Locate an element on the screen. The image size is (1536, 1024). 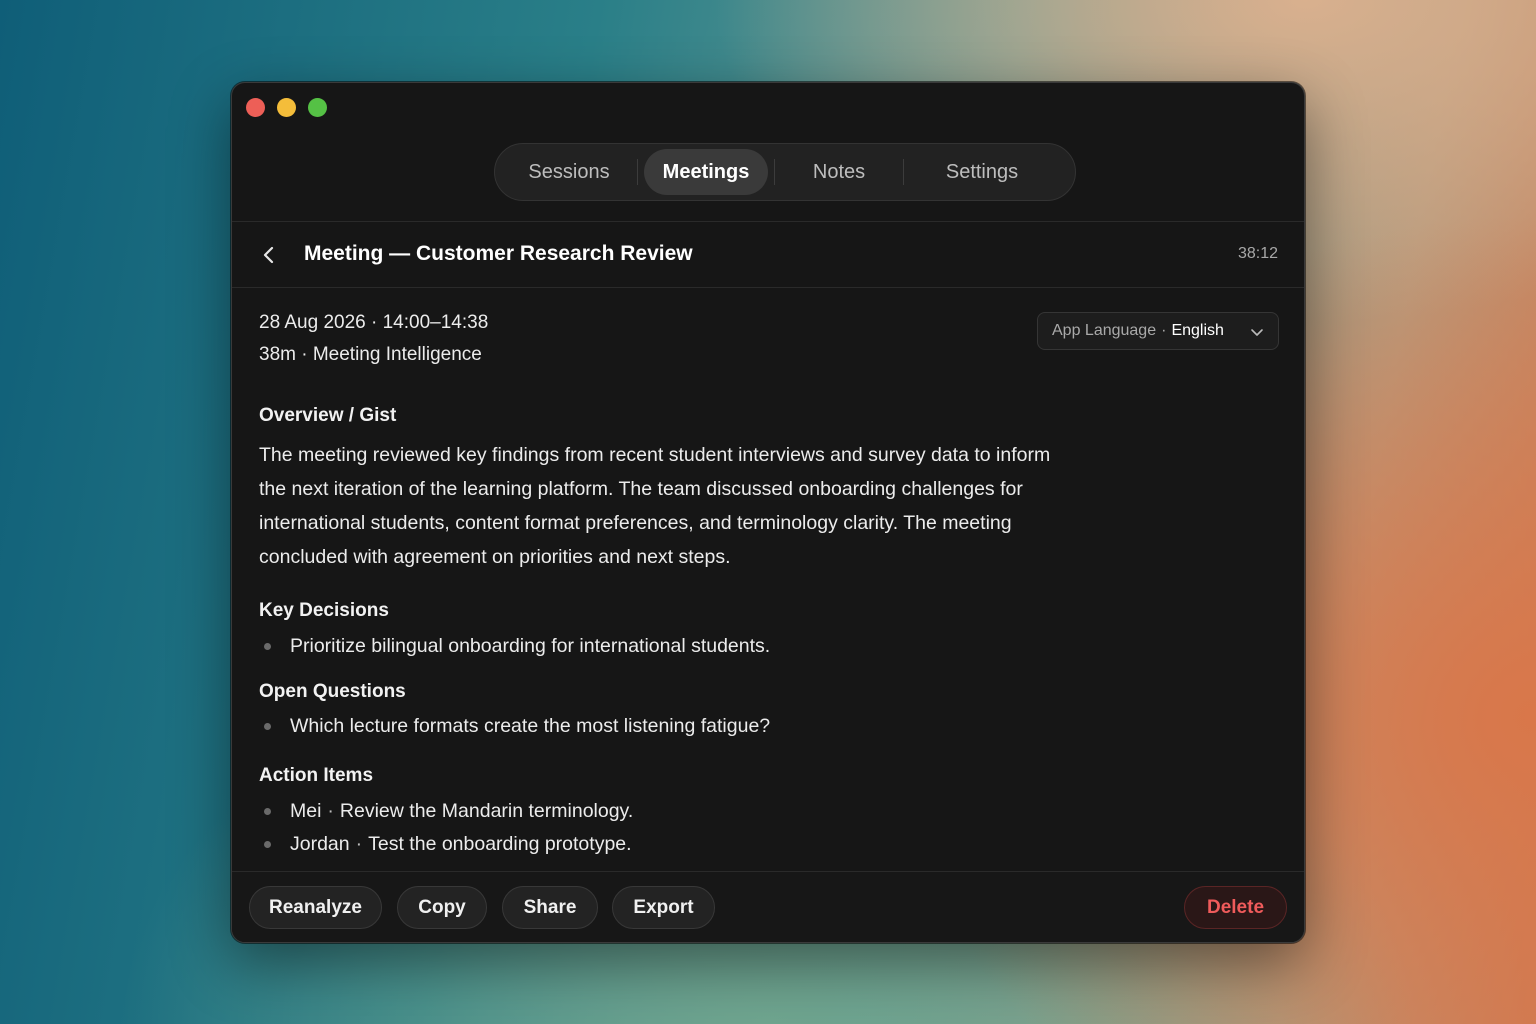
overview-heading: Overview / Gist is located at coordinates (328, 415).